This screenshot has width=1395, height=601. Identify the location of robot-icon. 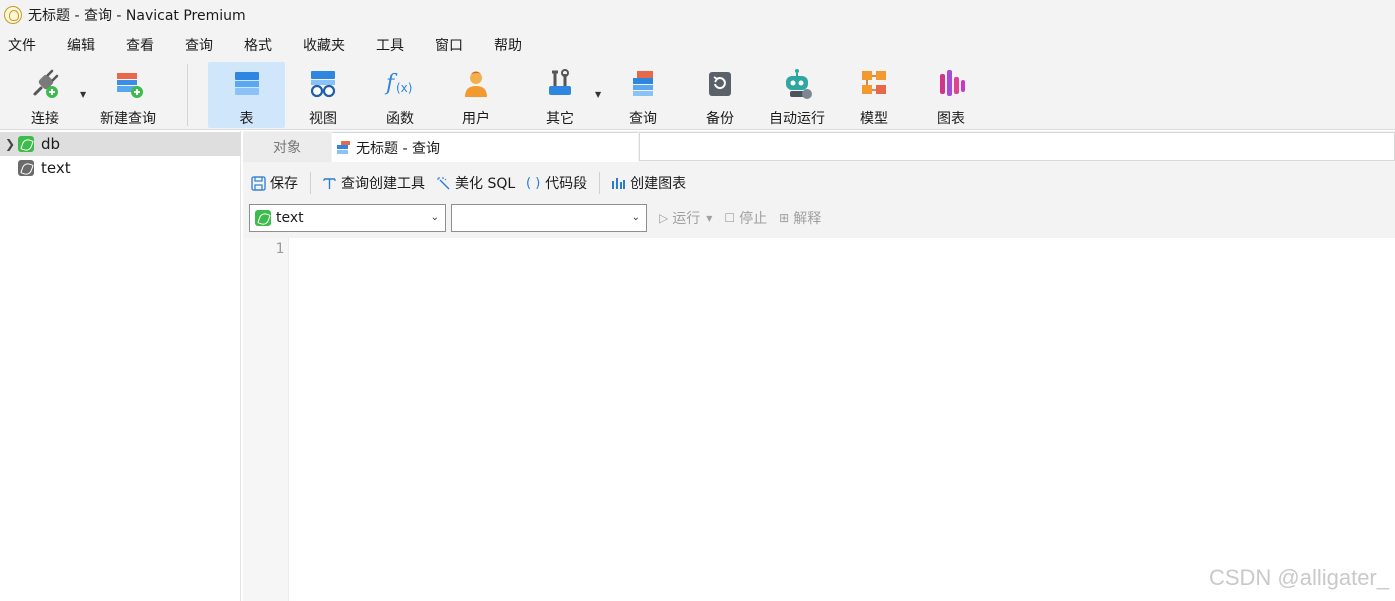
(797, 84).